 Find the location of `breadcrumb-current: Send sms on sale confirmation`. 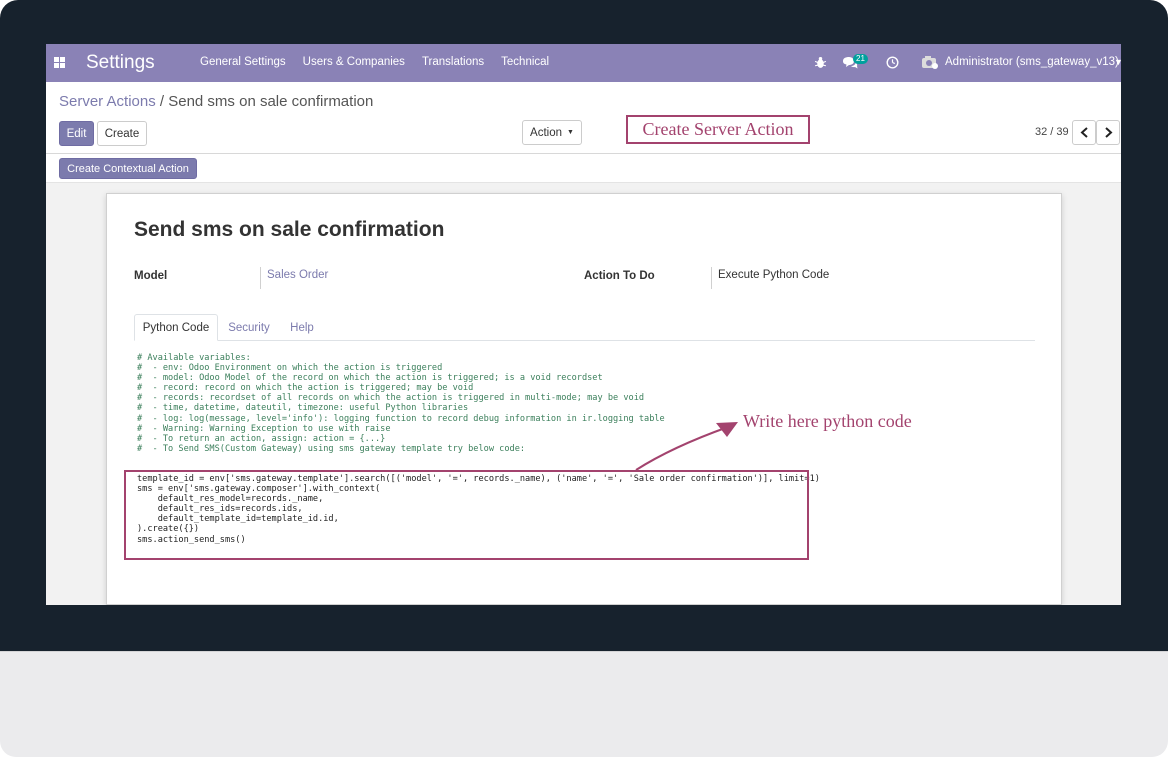

breadcrumb-current: Send sms on sale confirmation is located at coordinates (271, 101).